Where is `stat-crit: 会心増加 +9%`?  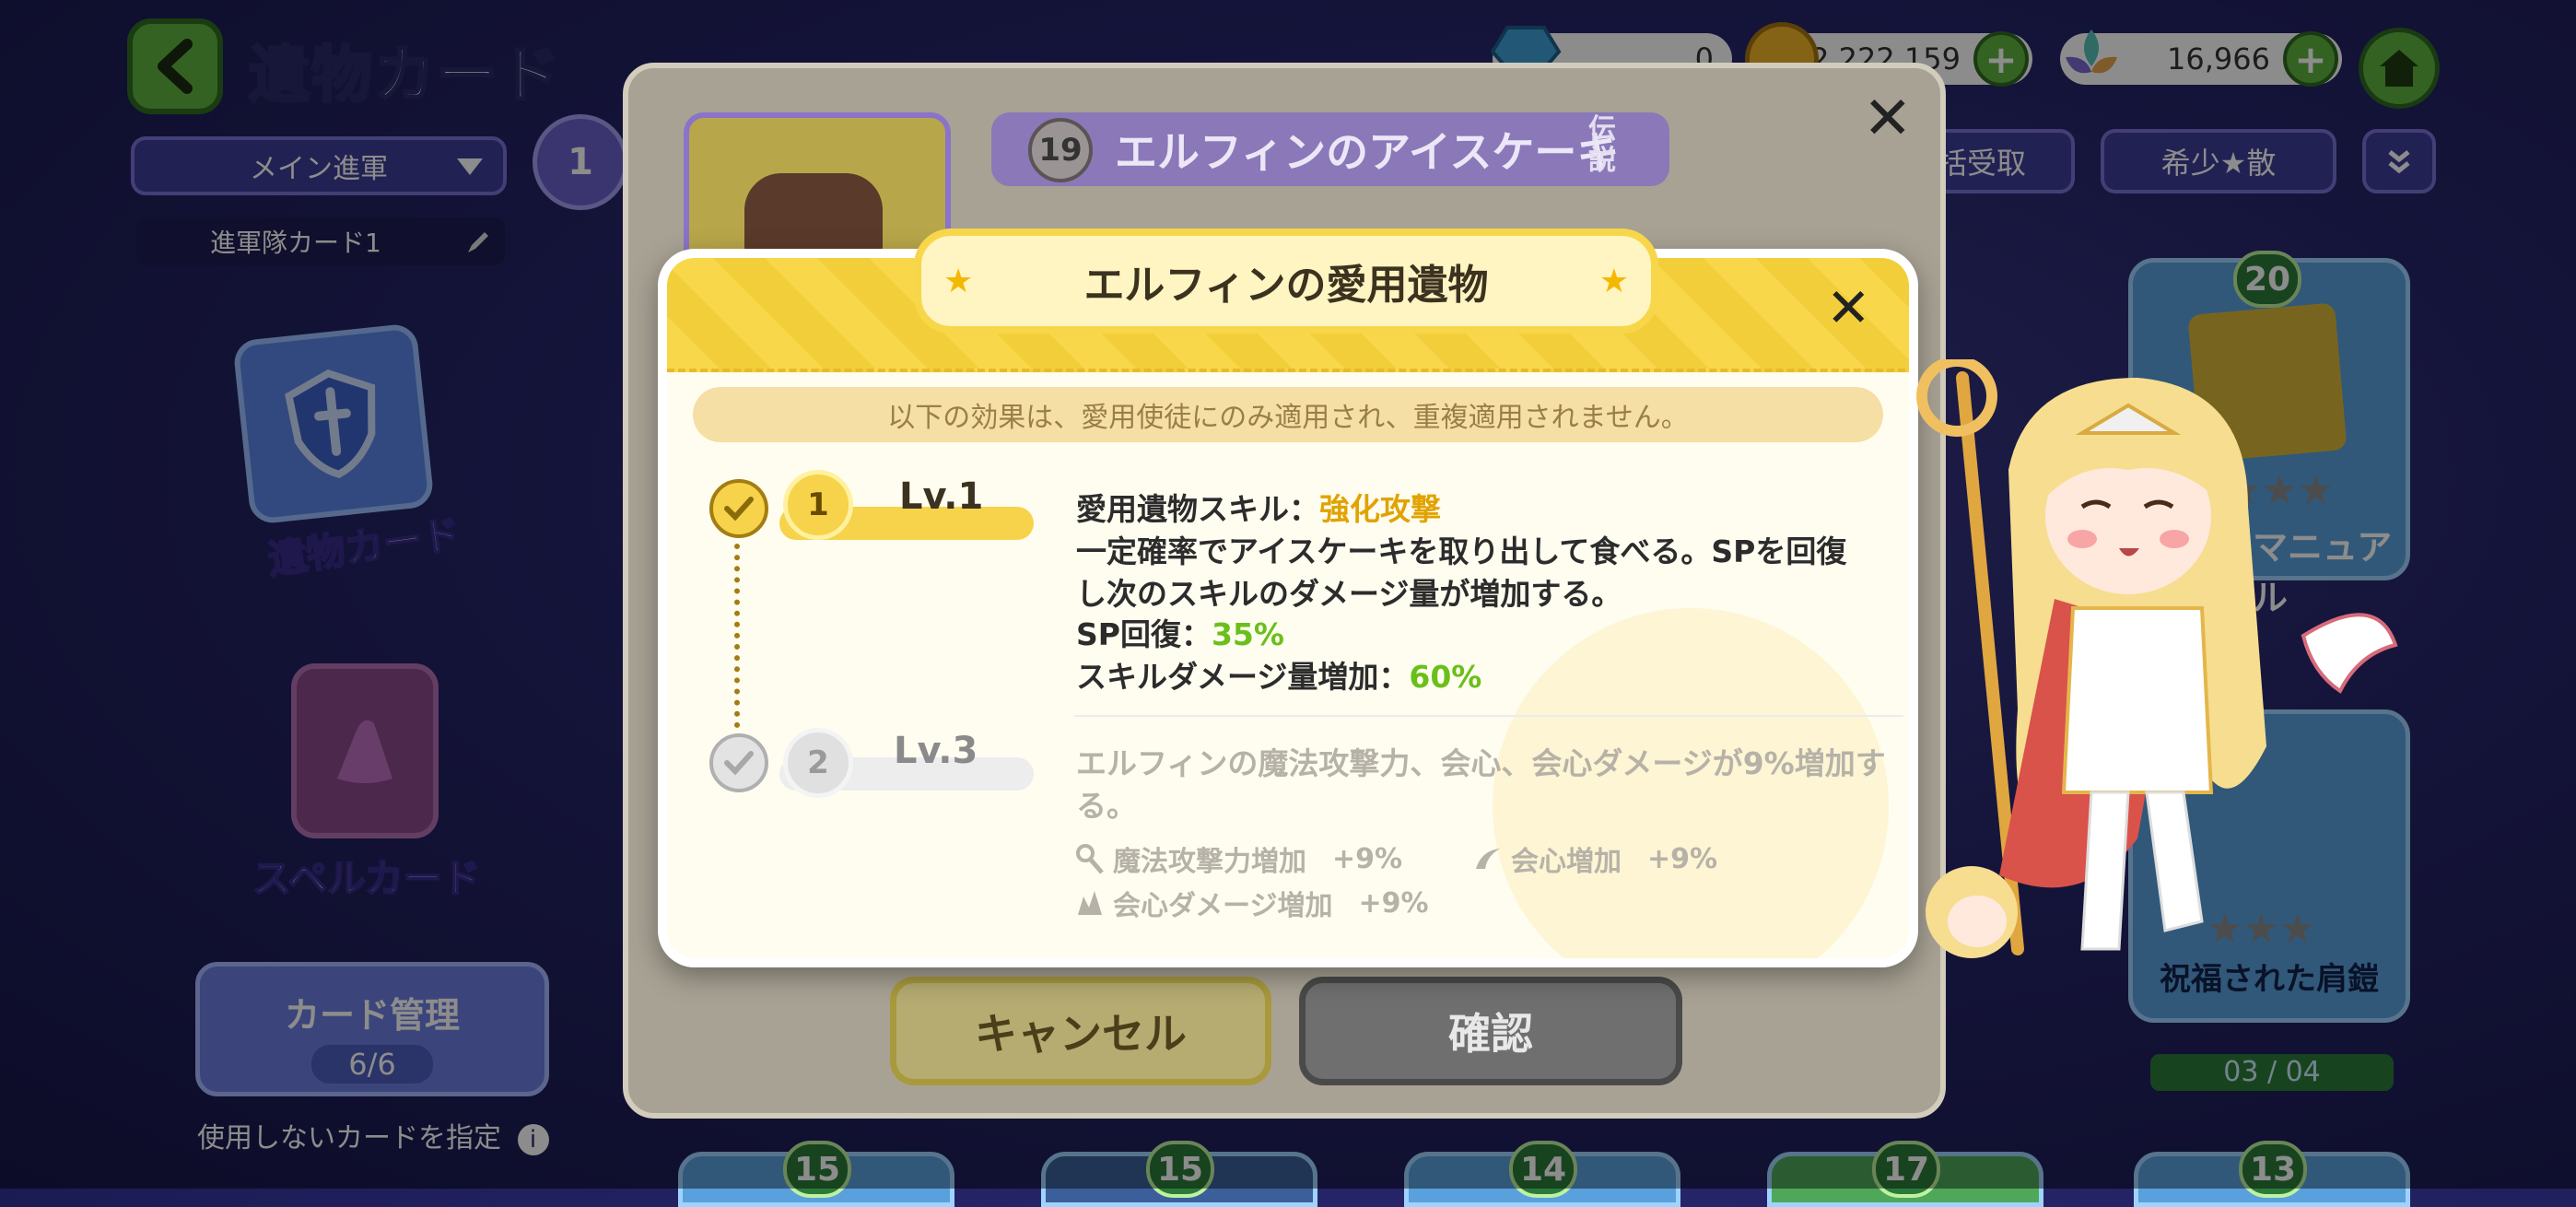
stat-crit: 会心増加 +9% is located at coordinates (1594, 858).